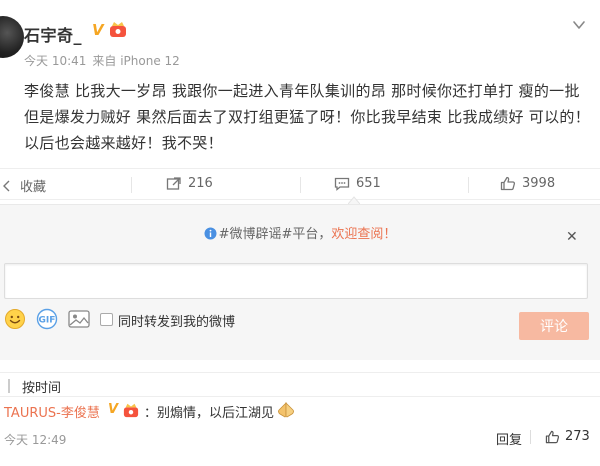 This screenshot has width=600, height=466. What do you see at coordinates (136, 61) in the screenshot?
I see `post-source: 来自 iPhone 12` at bounding box center [136, 61].